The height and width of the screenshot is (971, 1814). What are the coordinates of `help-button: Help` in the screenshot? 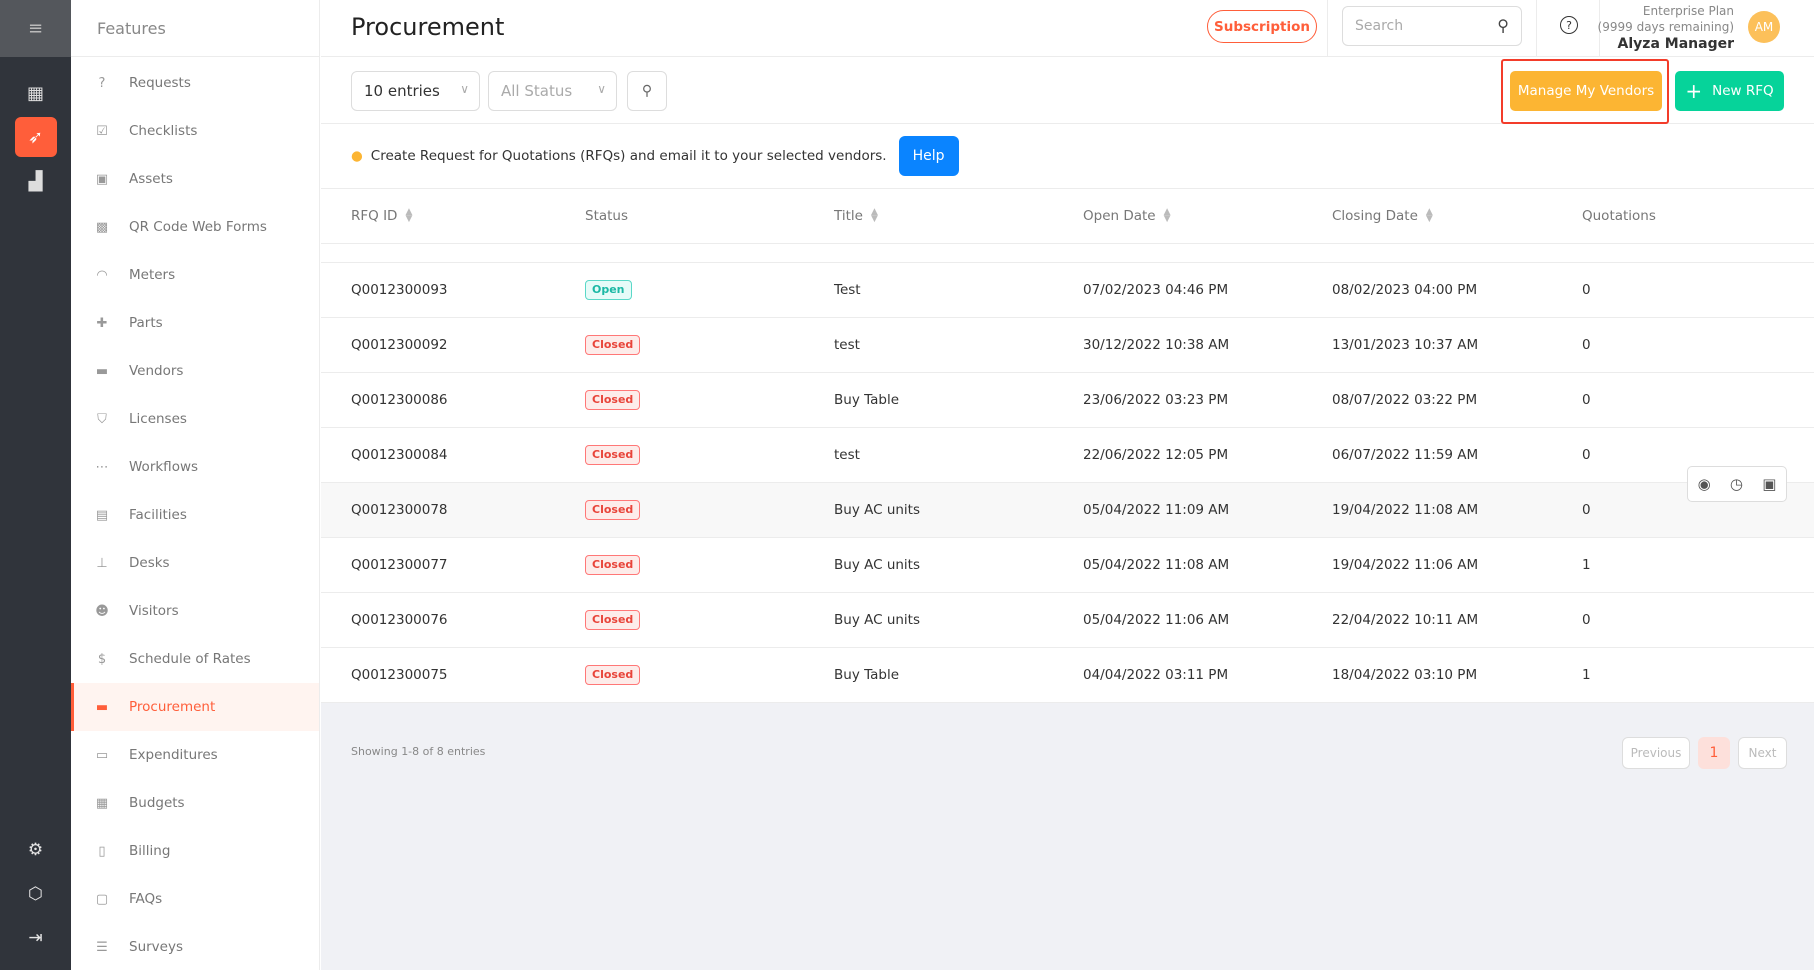 It's located at (928, 156).